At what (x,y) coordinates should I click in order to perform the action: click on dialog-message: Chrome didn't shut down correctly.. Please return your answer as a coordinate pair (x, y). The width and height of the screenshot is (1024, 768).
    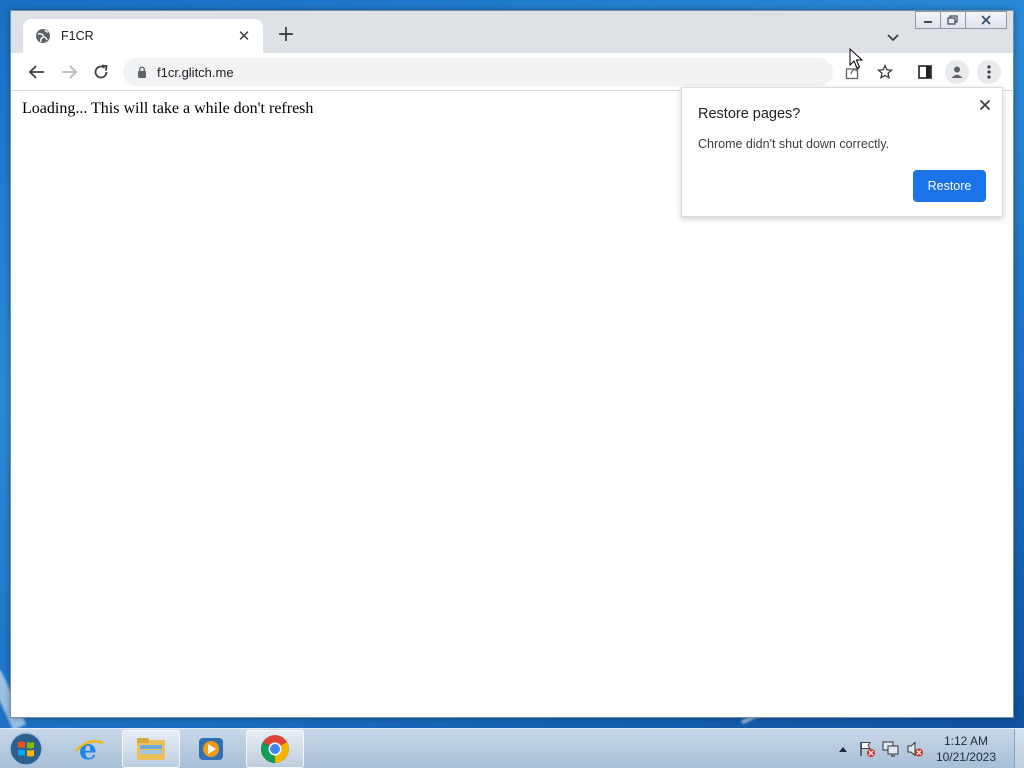
    Looking at the image, I should click on (794, 144).